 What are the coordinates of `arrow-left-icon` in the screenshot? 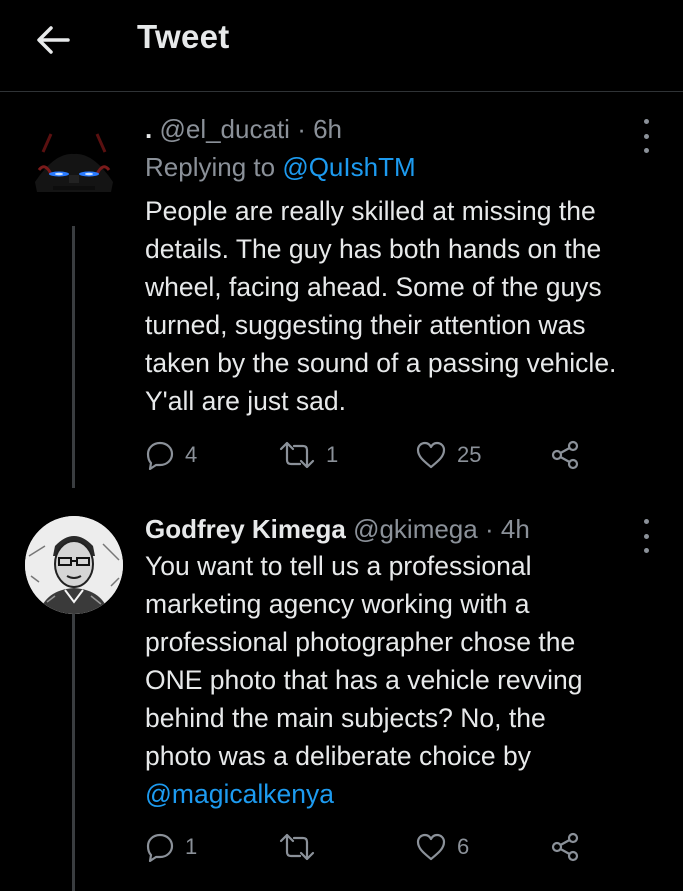 It's located at (53, 40).